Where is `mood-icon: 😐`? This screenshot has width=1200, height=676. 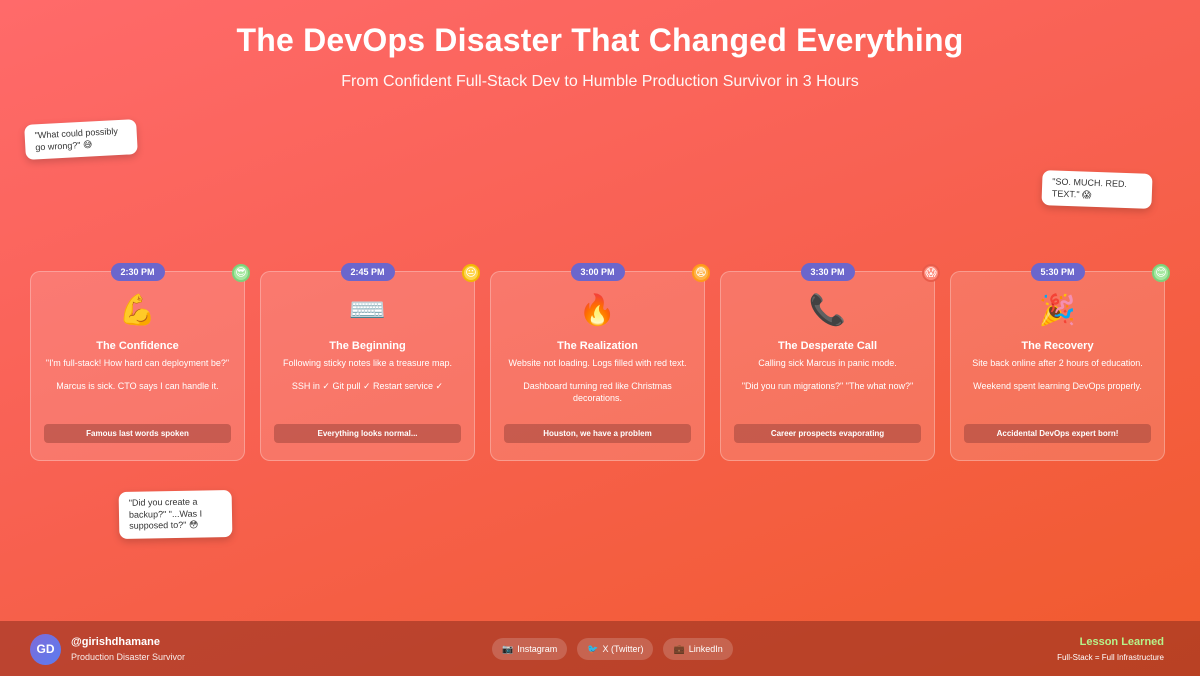 mood-icon: 😐 is located at coordinates (471, 273).